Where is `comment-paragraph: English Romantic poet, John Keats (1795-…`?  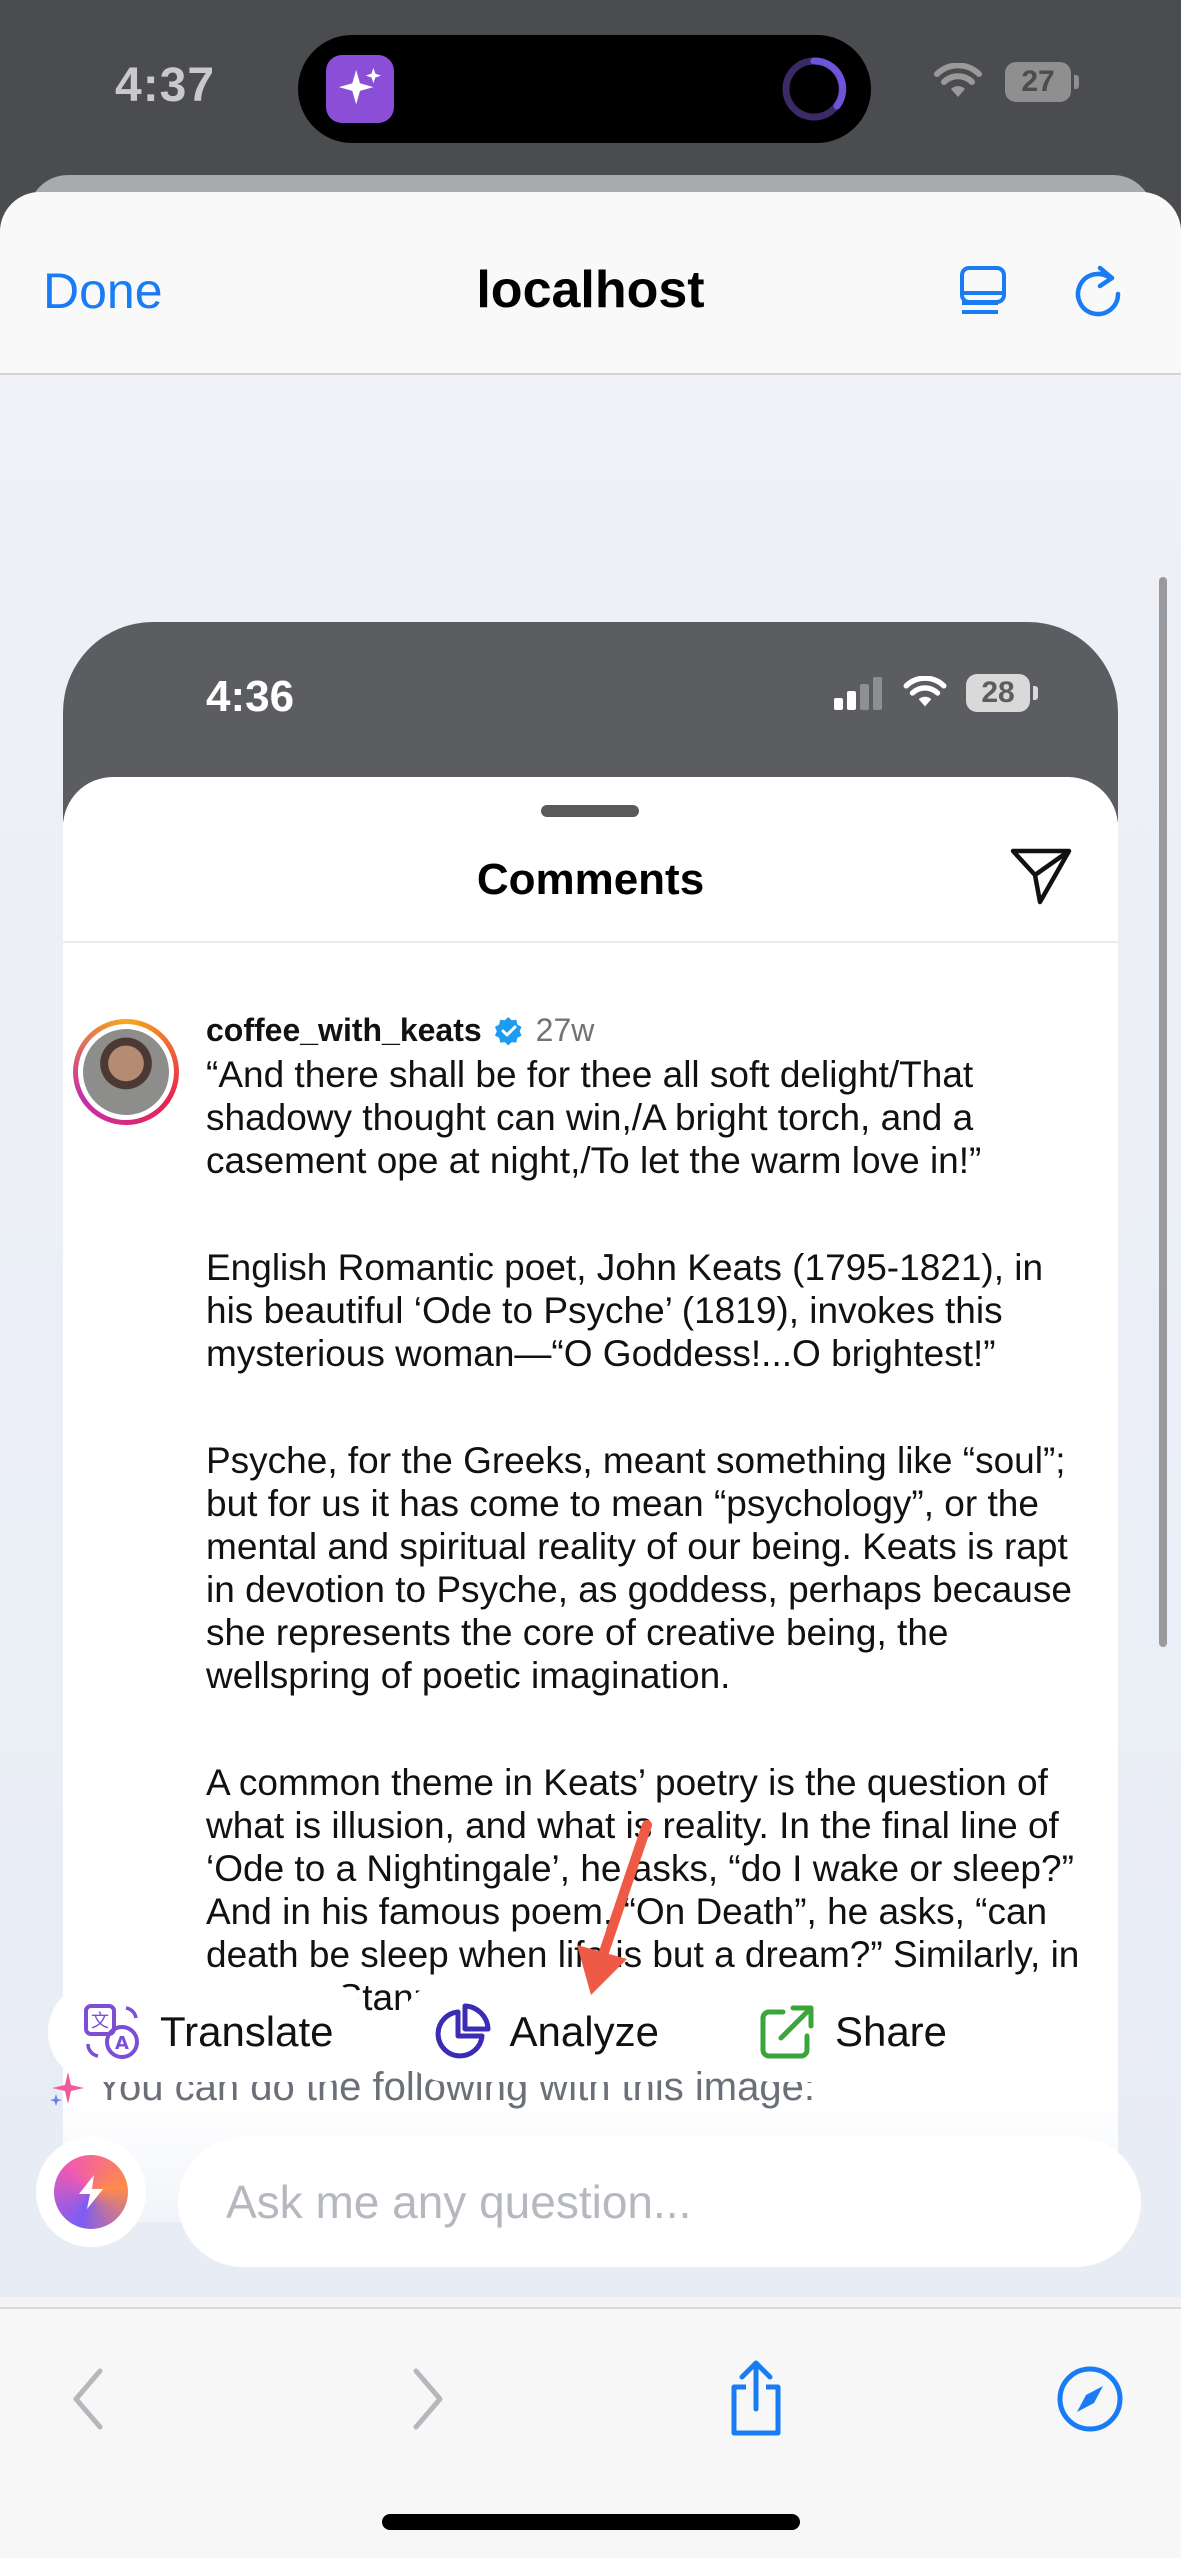
comment-paragraph: English Romantic poet, John Keats (1795-… is located at coordinates (625, 1310).